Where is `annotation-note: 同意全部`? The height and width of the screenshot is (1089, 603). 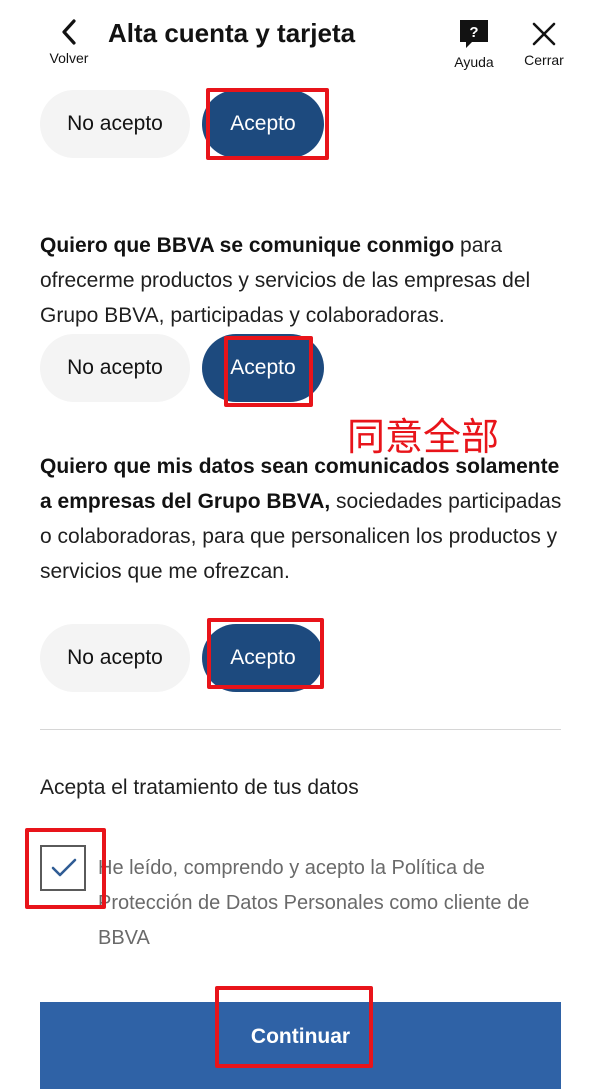 annotation-note: 同意全部 is located at coordinates (423, 437).